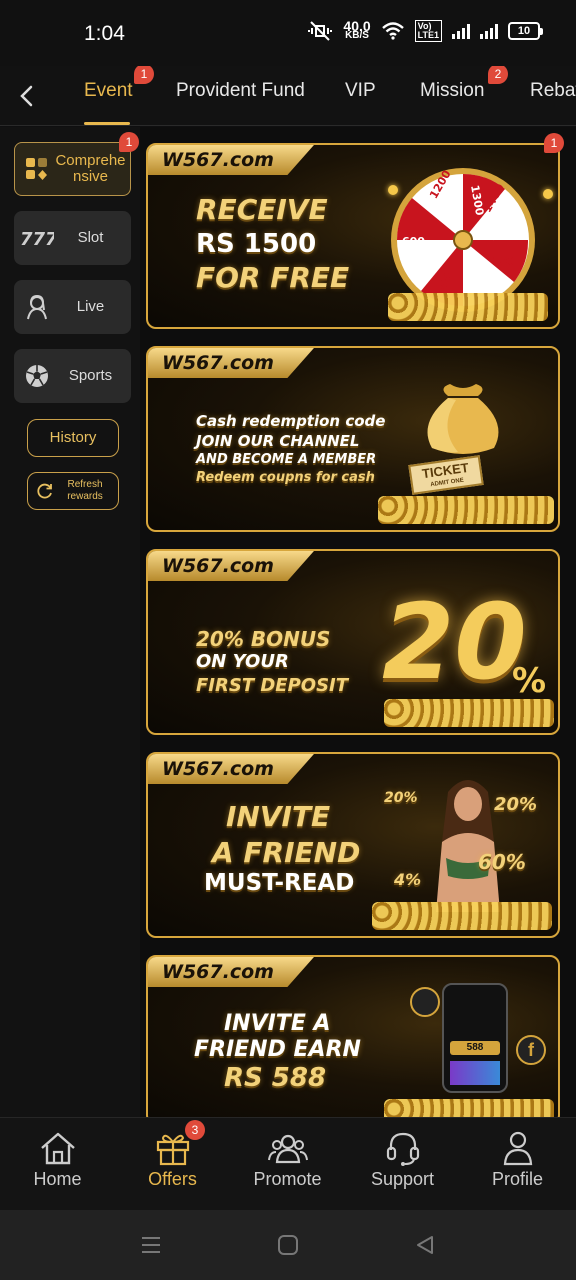 The width and height of the screenshot is (576, 1280). What do you see at coordinates (554, 143) in the screenshot?
I see `promo-badge: 1` at bounding box center [554, 143].